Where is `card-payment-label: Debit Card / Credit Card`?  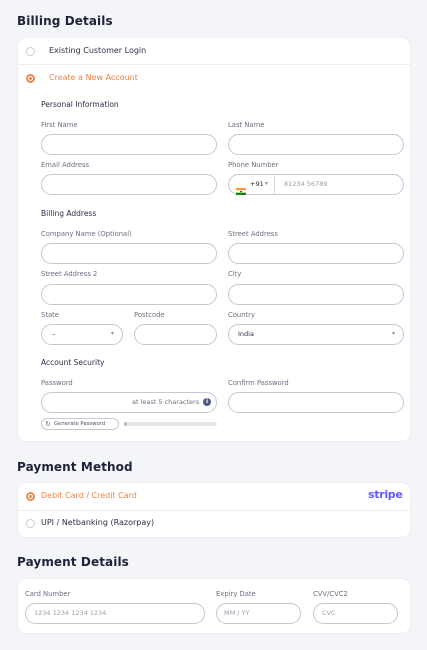 card-payment-label: Debit Card / Credit Card is located at coordinates (89, 495).